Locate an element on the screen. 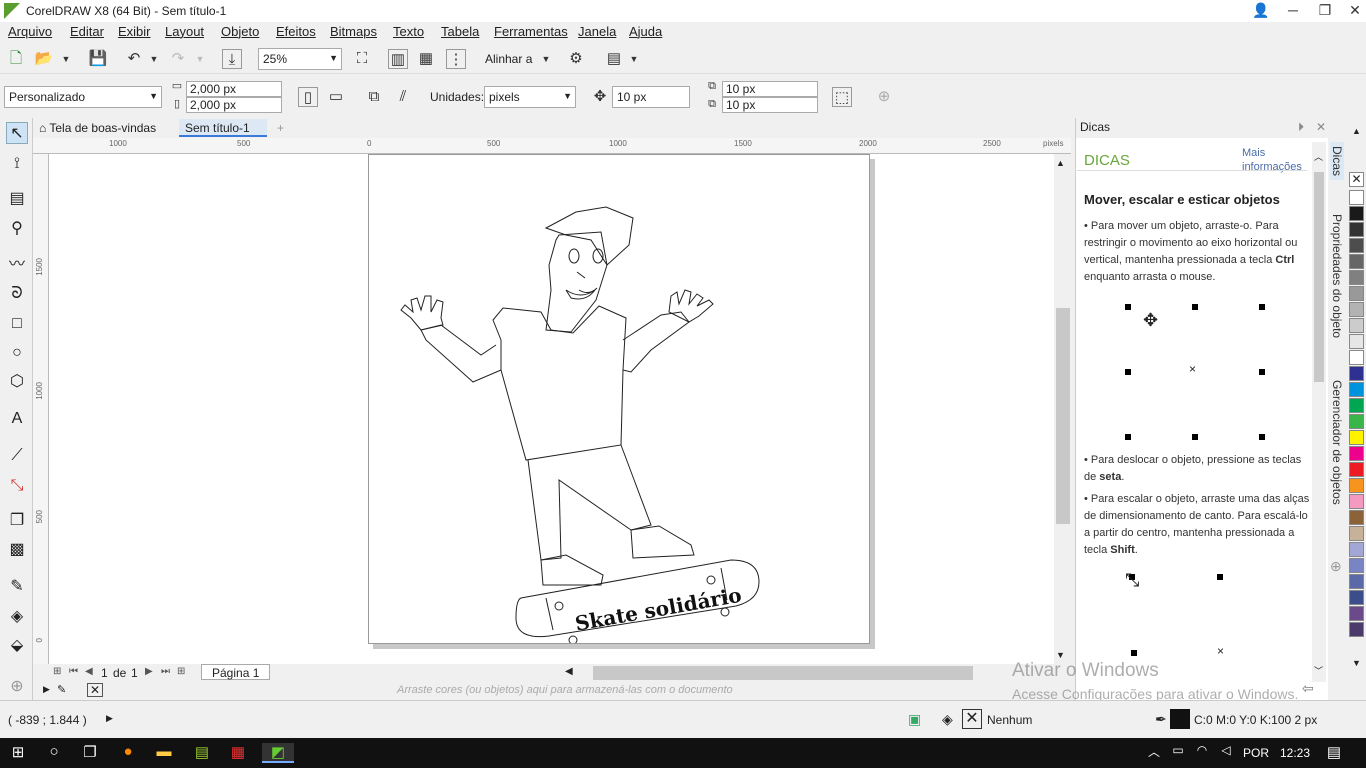 The height and width of the screenshot is (768, 1366). minimize-button: ─ is located at coordinates (1293, 11).